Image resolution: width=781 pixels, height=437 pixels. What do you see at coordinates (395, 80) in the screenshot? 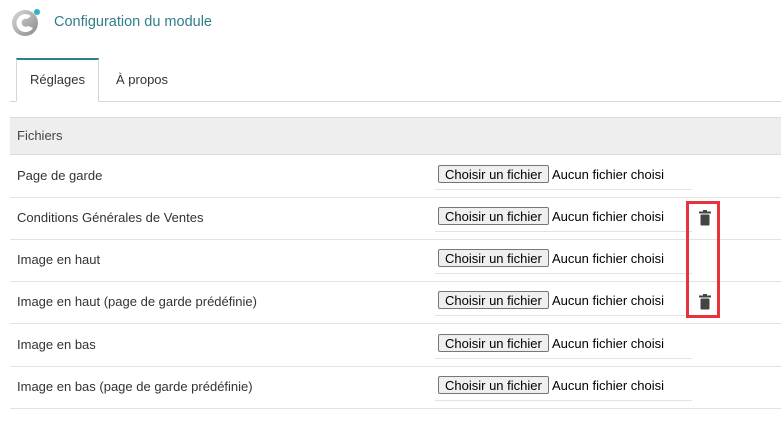
I see `tab-bar: Réglages À propos` at bounding box center [395, 80].